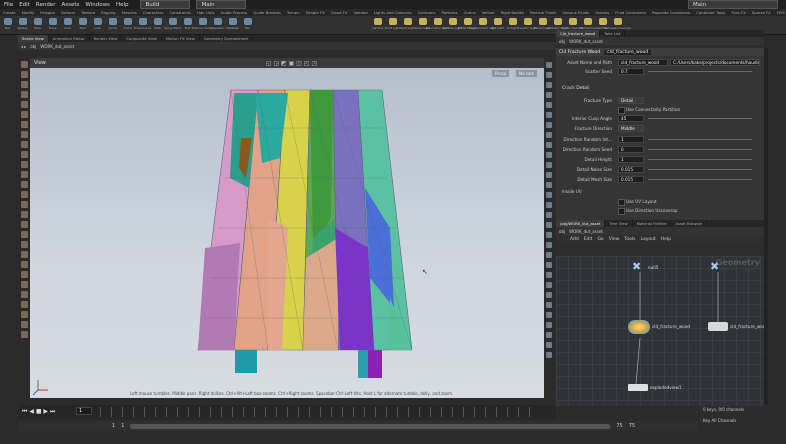 The width and height of the screenshot is (786, 444). What do you see at coordinates (449, 12) in the screenshot?
I see `shelf-tab-18: Particles` at bounding box center [449, 12].